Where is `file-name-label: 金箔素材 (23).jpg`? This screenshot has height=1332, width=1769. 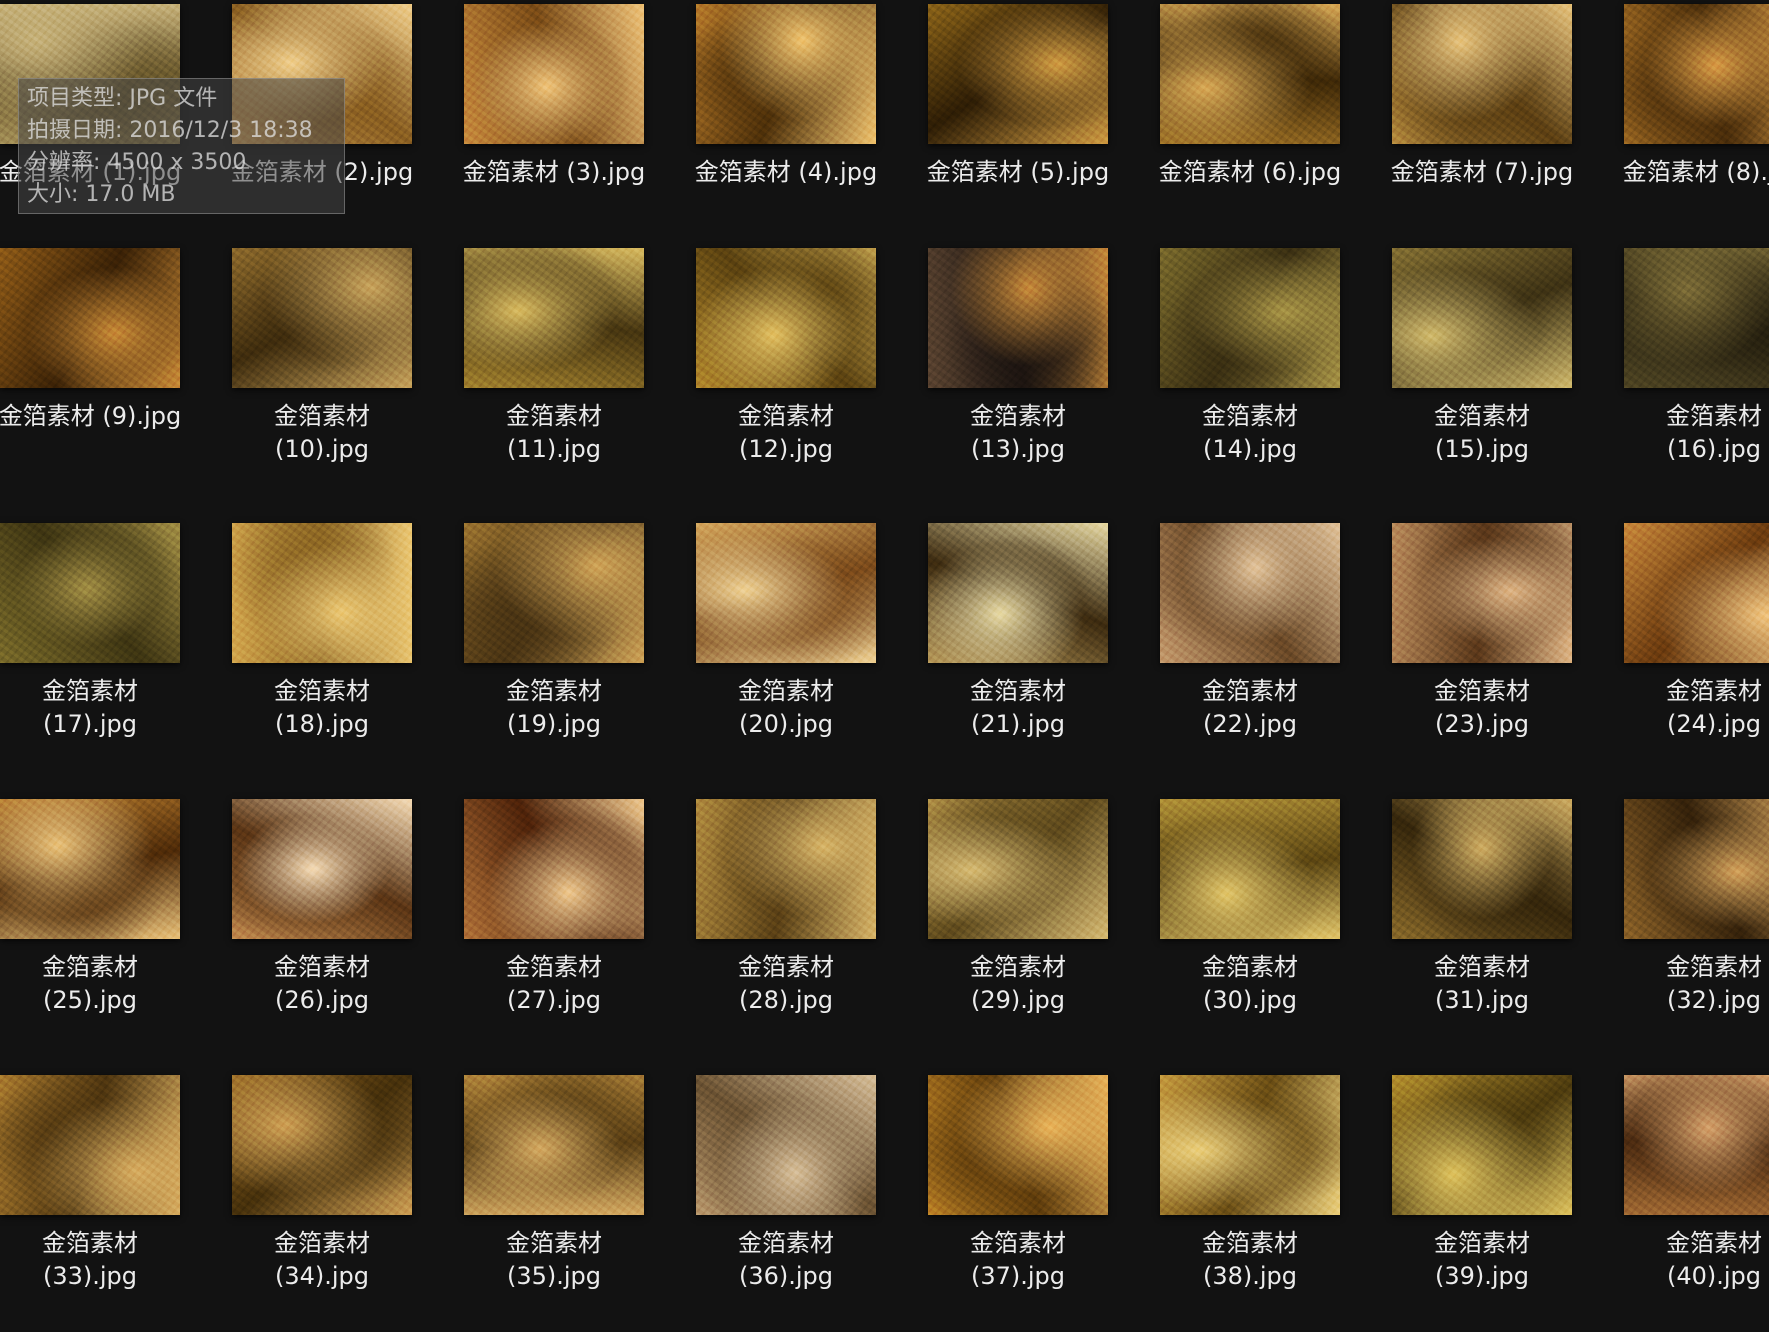
file-name-label: 金箔素材 (23).jpg is located at coordinates (1482, 708).